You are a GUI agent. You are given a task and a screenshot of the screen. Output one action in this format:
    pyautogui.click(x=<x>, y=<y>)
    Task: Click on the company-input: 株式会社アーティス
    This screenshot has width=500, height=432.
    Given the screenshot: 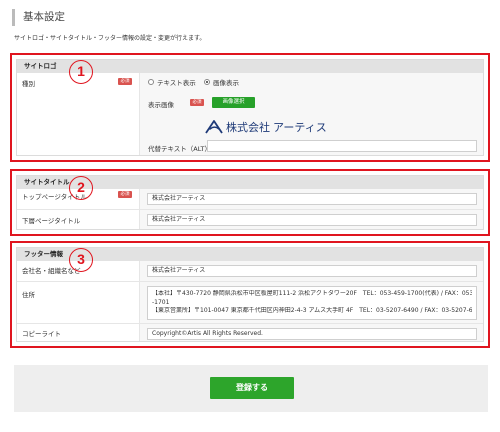 What is the action you would take?
    pyautogui.click(x=312, y=271)
    